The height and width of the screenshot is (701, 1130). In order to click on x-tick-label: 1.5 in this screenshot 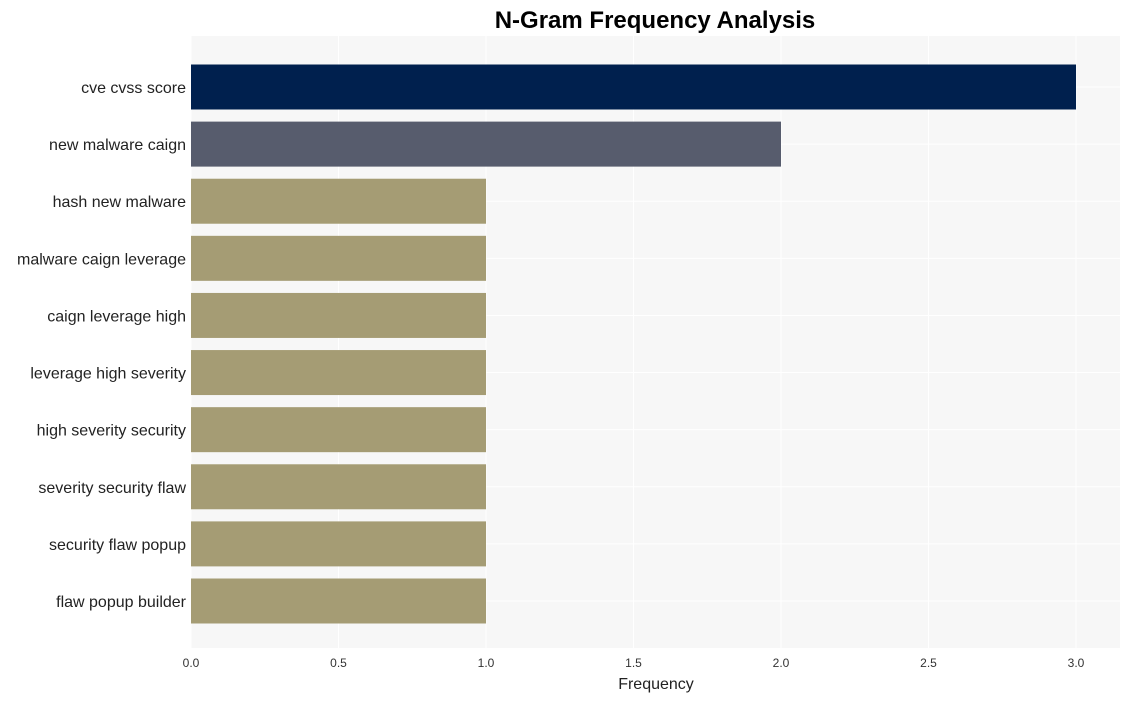, I will do `click(633, 663)`.